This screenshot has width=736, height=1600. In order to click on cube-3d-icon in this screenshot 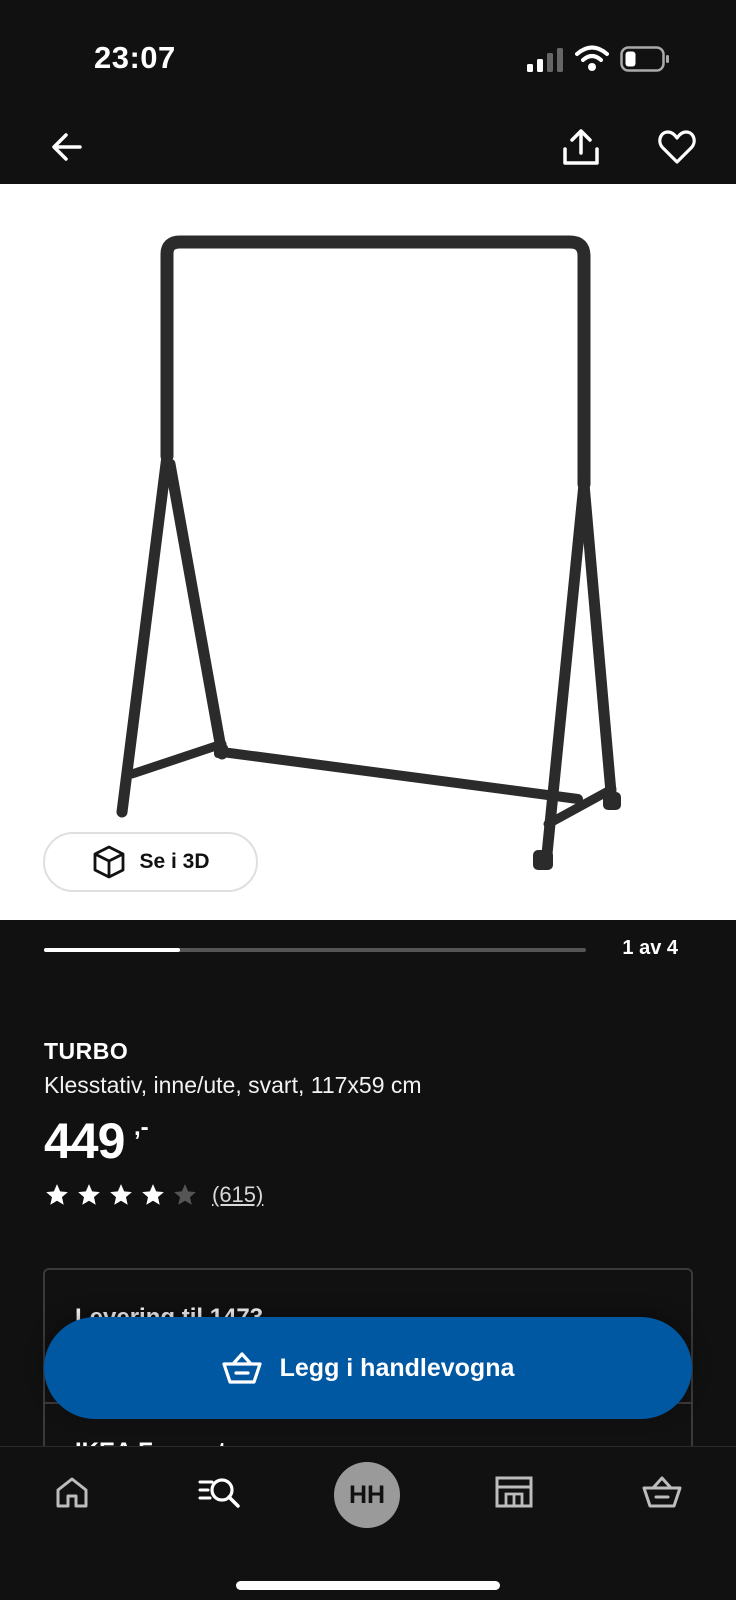, I will do `click(109, 862)`.